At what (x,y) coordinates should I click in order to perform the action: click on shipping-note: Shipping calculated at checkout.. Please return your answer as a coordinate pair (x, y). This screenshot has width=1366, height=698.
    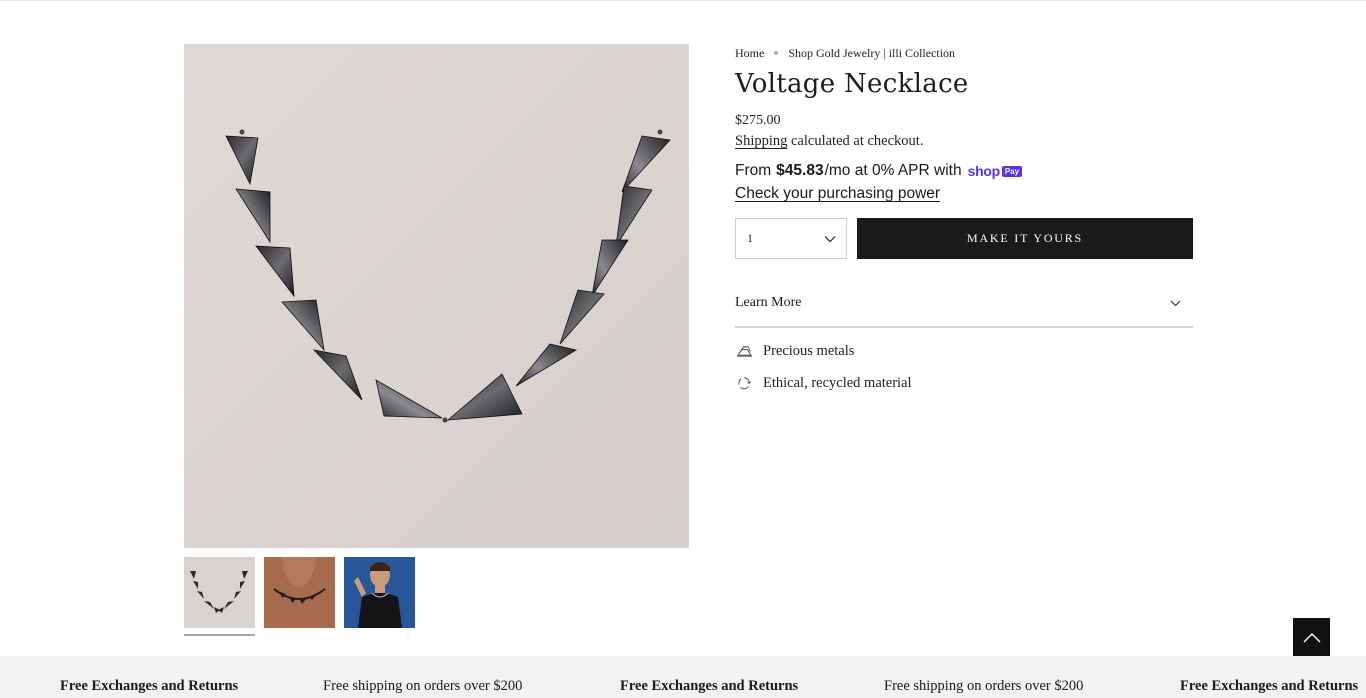
    Looking at the image, I should click on (964, 141).